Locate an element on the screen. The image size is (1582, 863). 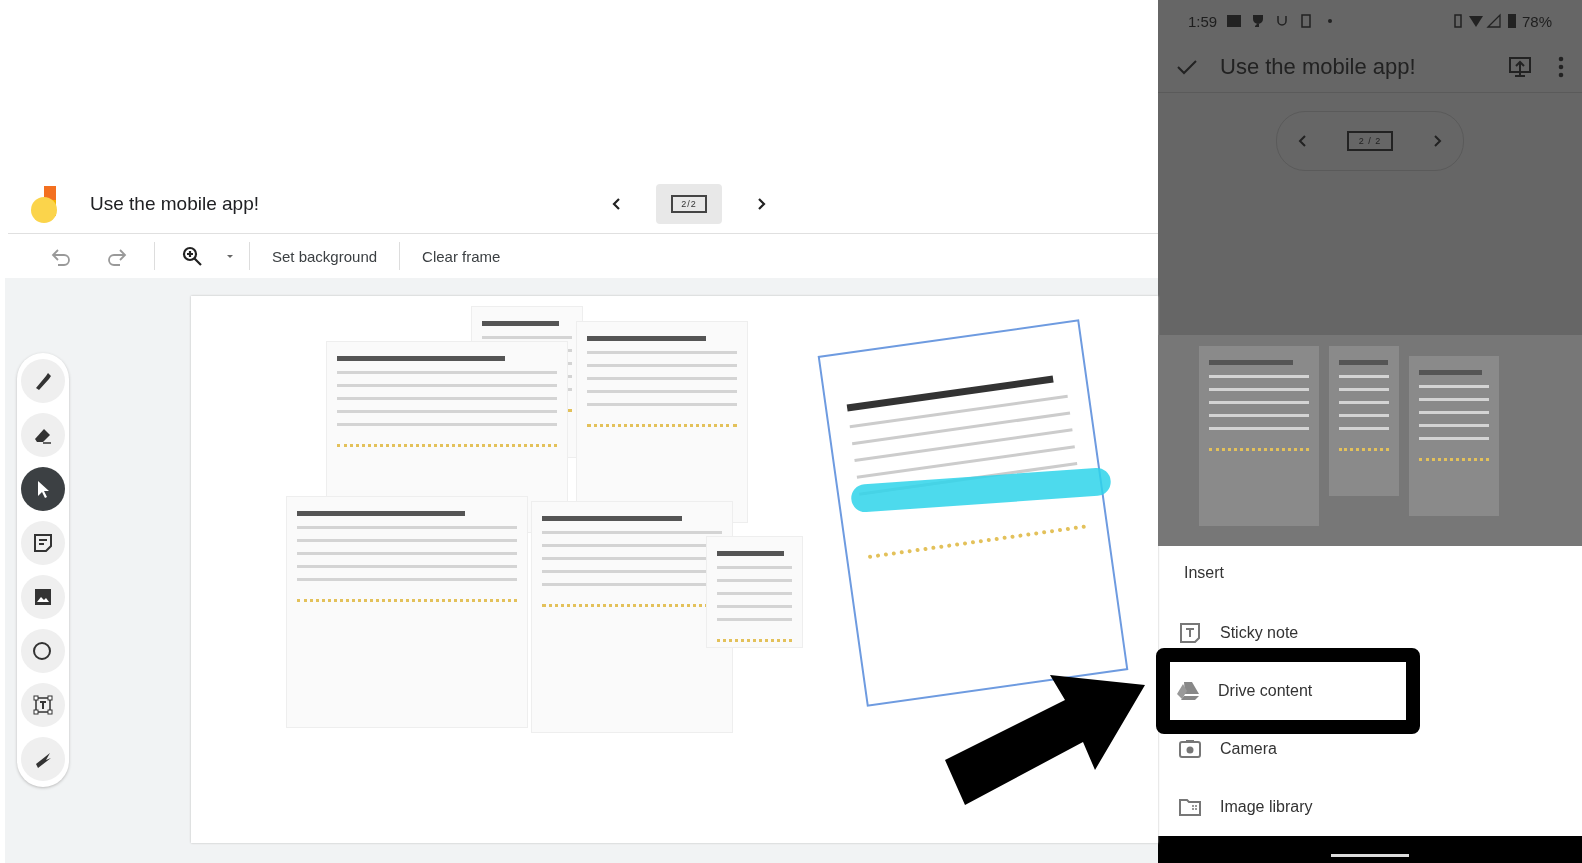
menu-item: Image library is located at coordinates (1288, 807).